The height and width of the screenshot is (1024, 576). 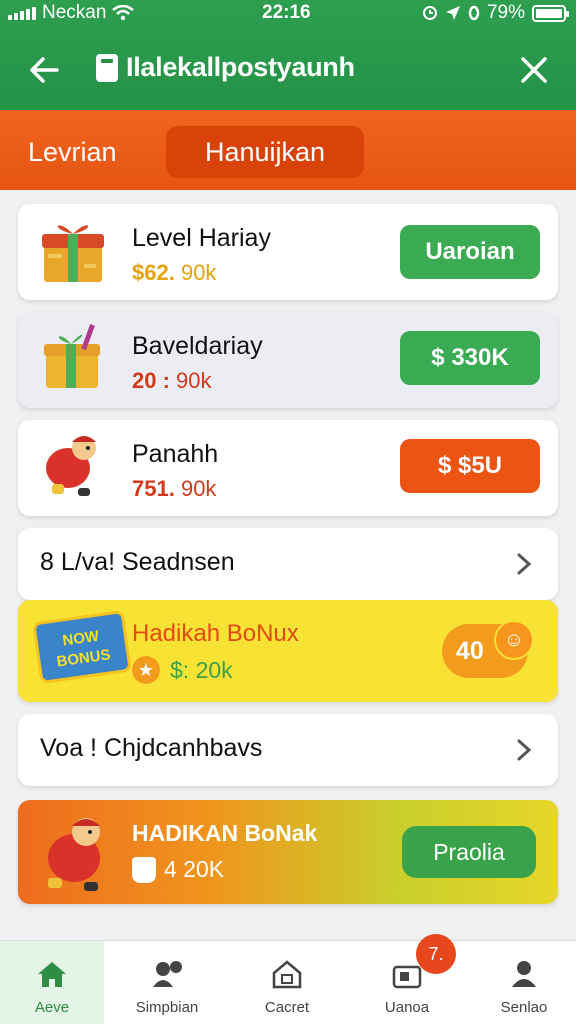 What do you see at coordinates (201, 238) in the screenshot?
I see `item-name: Level Hariay` at bounding box center [201, 238].